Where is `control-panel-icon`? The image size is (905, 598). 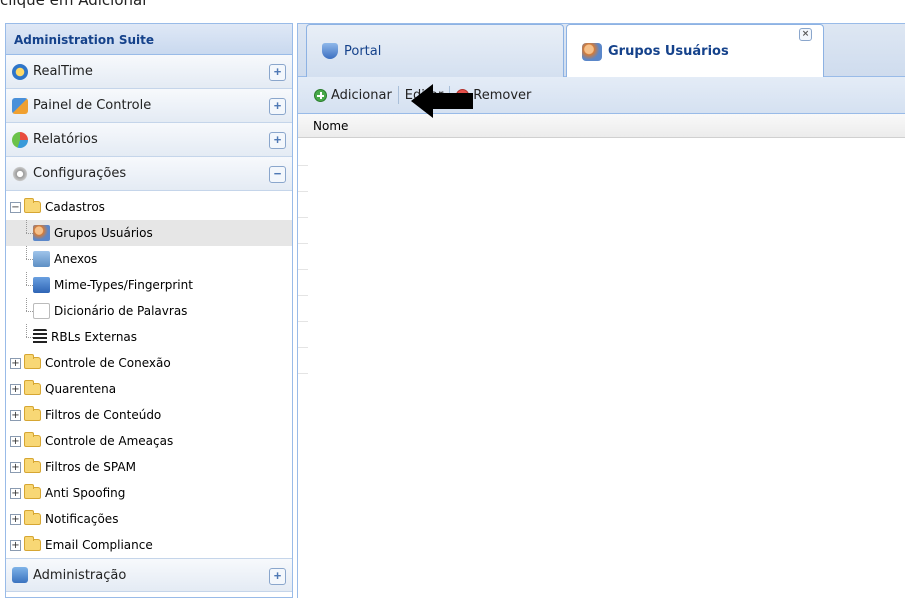
control-panel-icon is located at coordinates (20, 105).